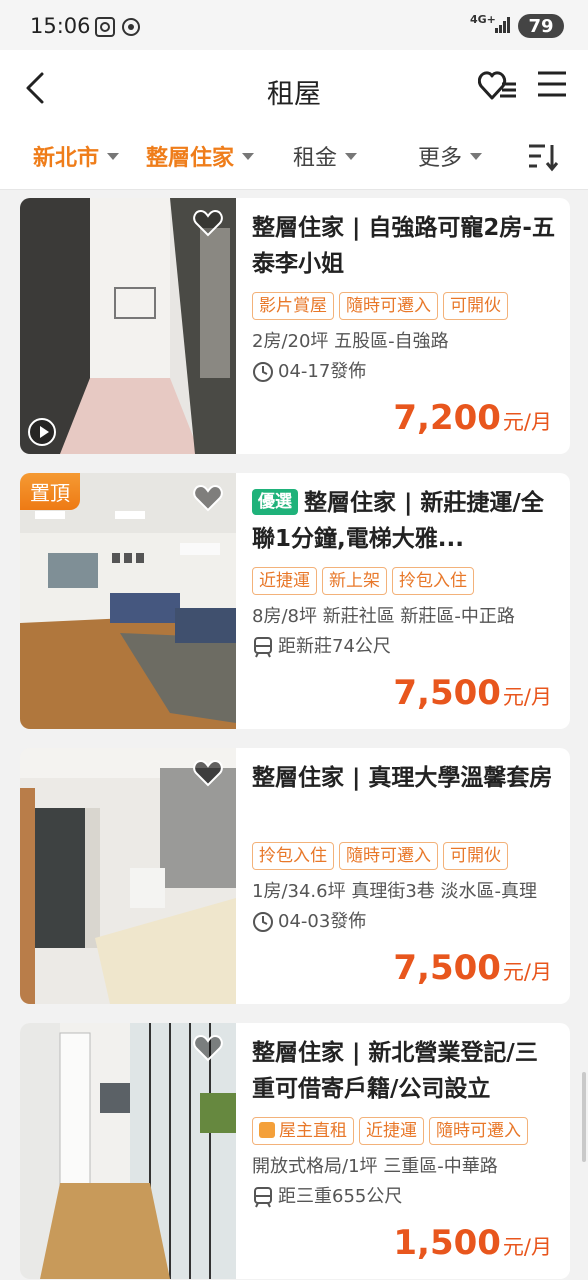  I want to click on filter-more: 更多, so click(450, 156).